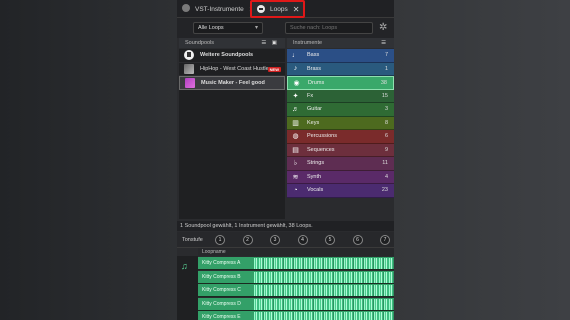 This screenshot has height=320, width=570. Describe the element at coordinates (228, 28) in the screenshot. I see `loop-filter-select: Alle Loops ▾` at that location.